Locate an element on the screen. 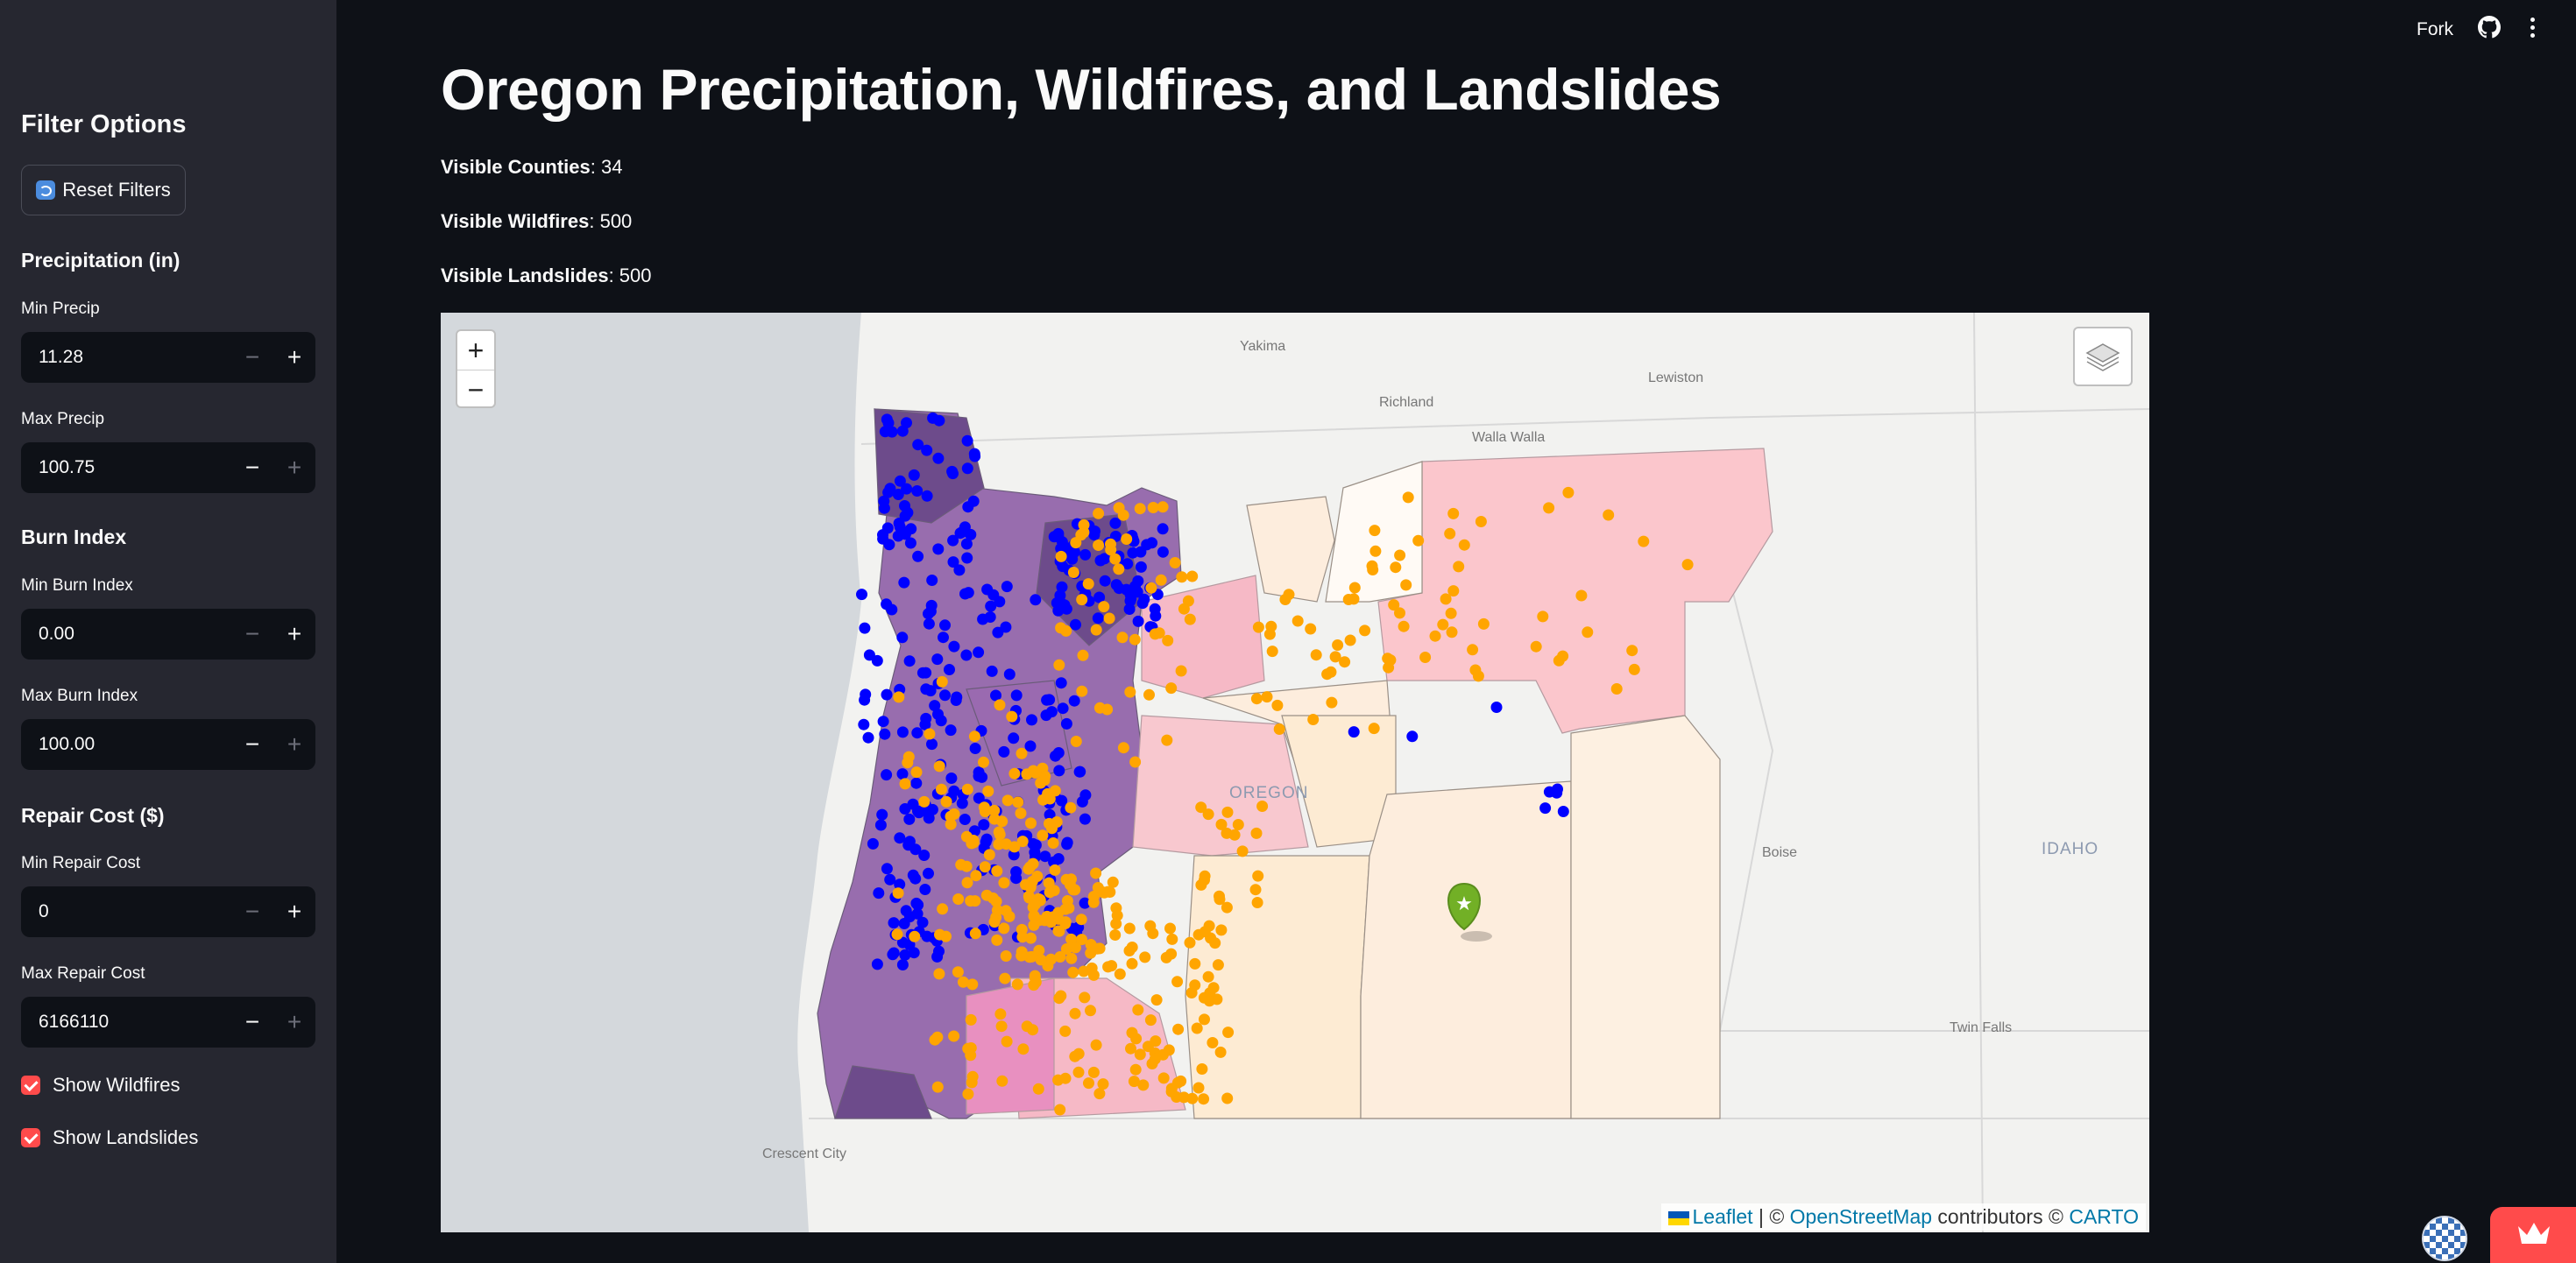 This screenshot has height=1263, width=2576. max-burn-increment-button: + is located at coordinates (294, 745).